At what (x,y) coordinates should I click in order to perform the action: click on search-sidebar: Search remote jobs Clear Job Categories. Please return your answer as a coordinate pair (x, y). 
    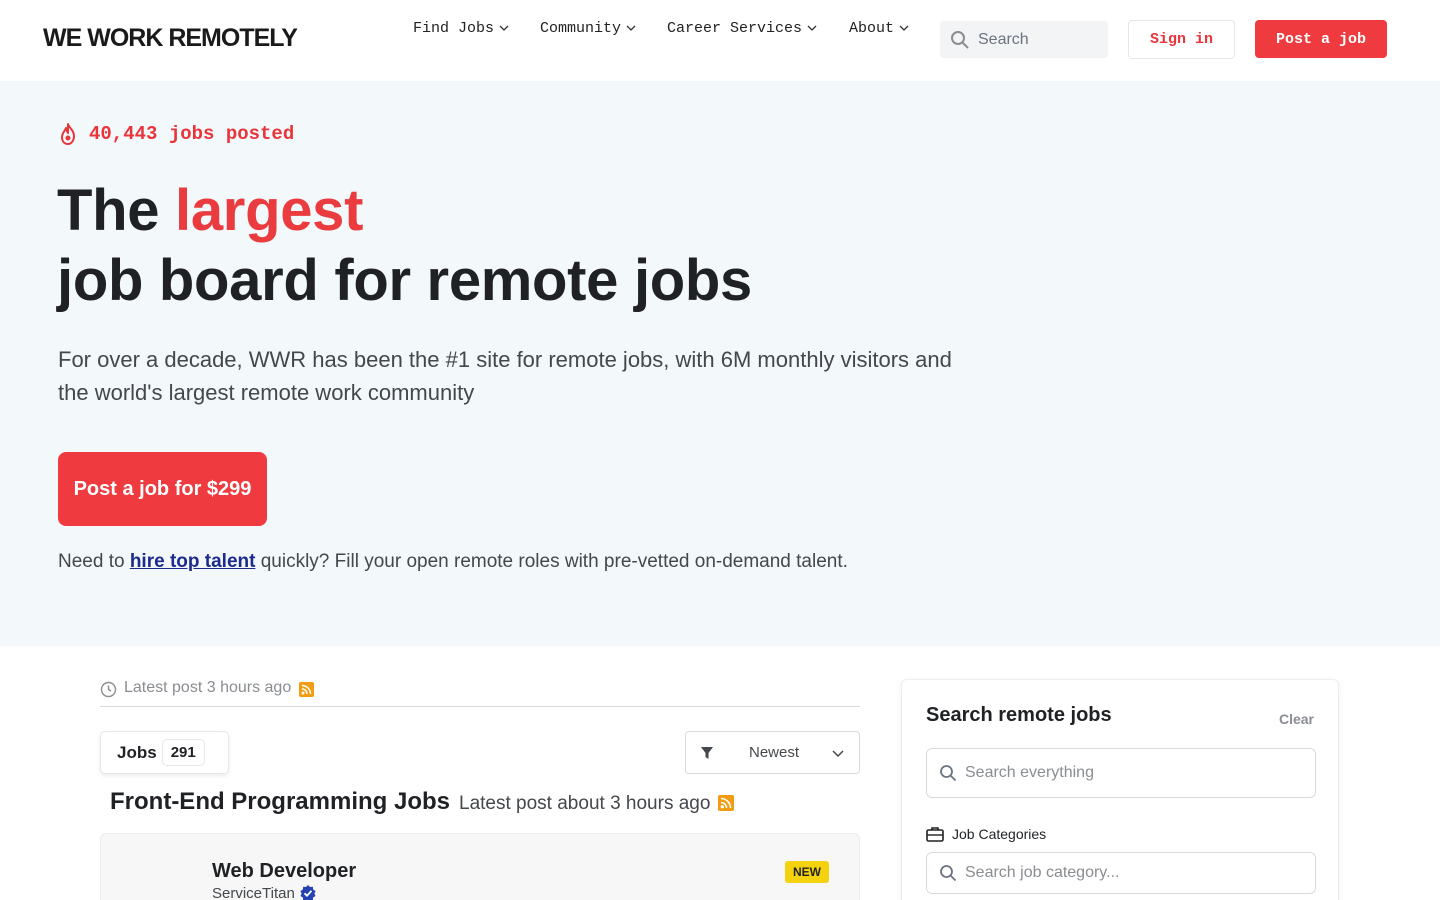
    Looking at the image, I should click on (1120, 789).